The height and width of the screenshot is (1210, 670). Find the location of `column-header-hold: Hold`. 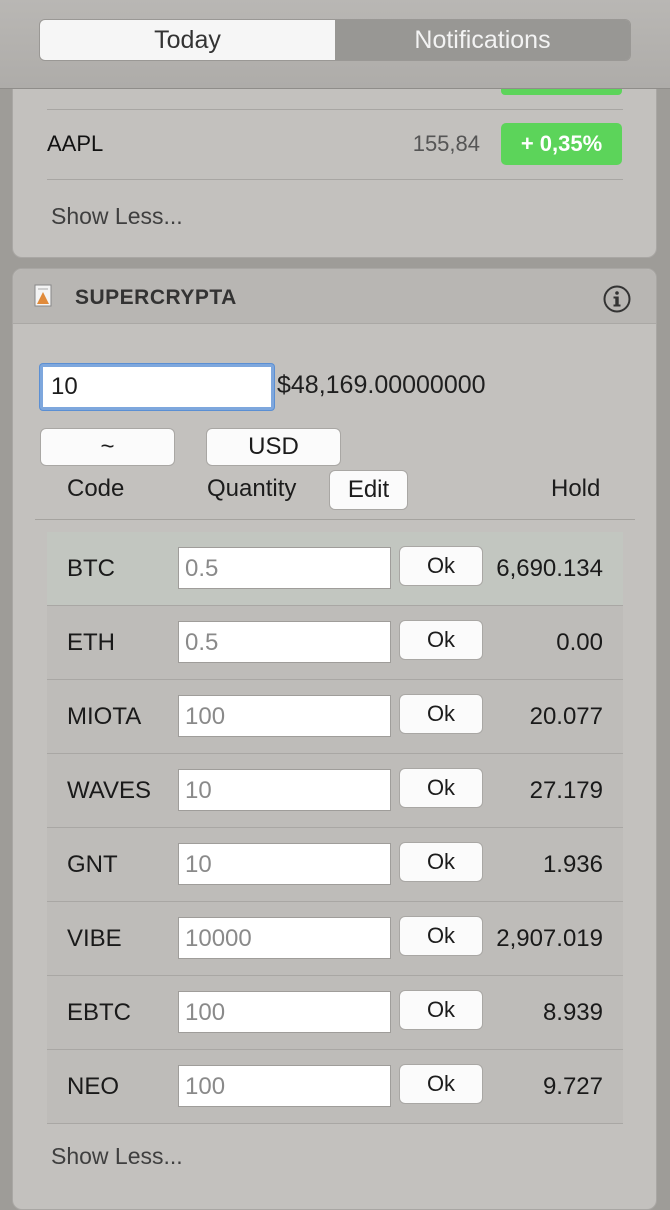

column-header-hold: Hold is located at coordinates (576, 488).